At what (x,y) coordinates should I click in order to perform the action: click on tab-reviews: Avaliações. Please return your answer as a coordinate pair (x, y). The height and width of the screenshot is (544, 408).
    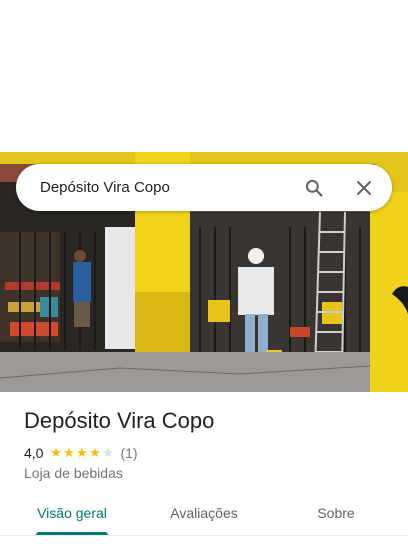
    Looking at the image, I should click on (203, 513).